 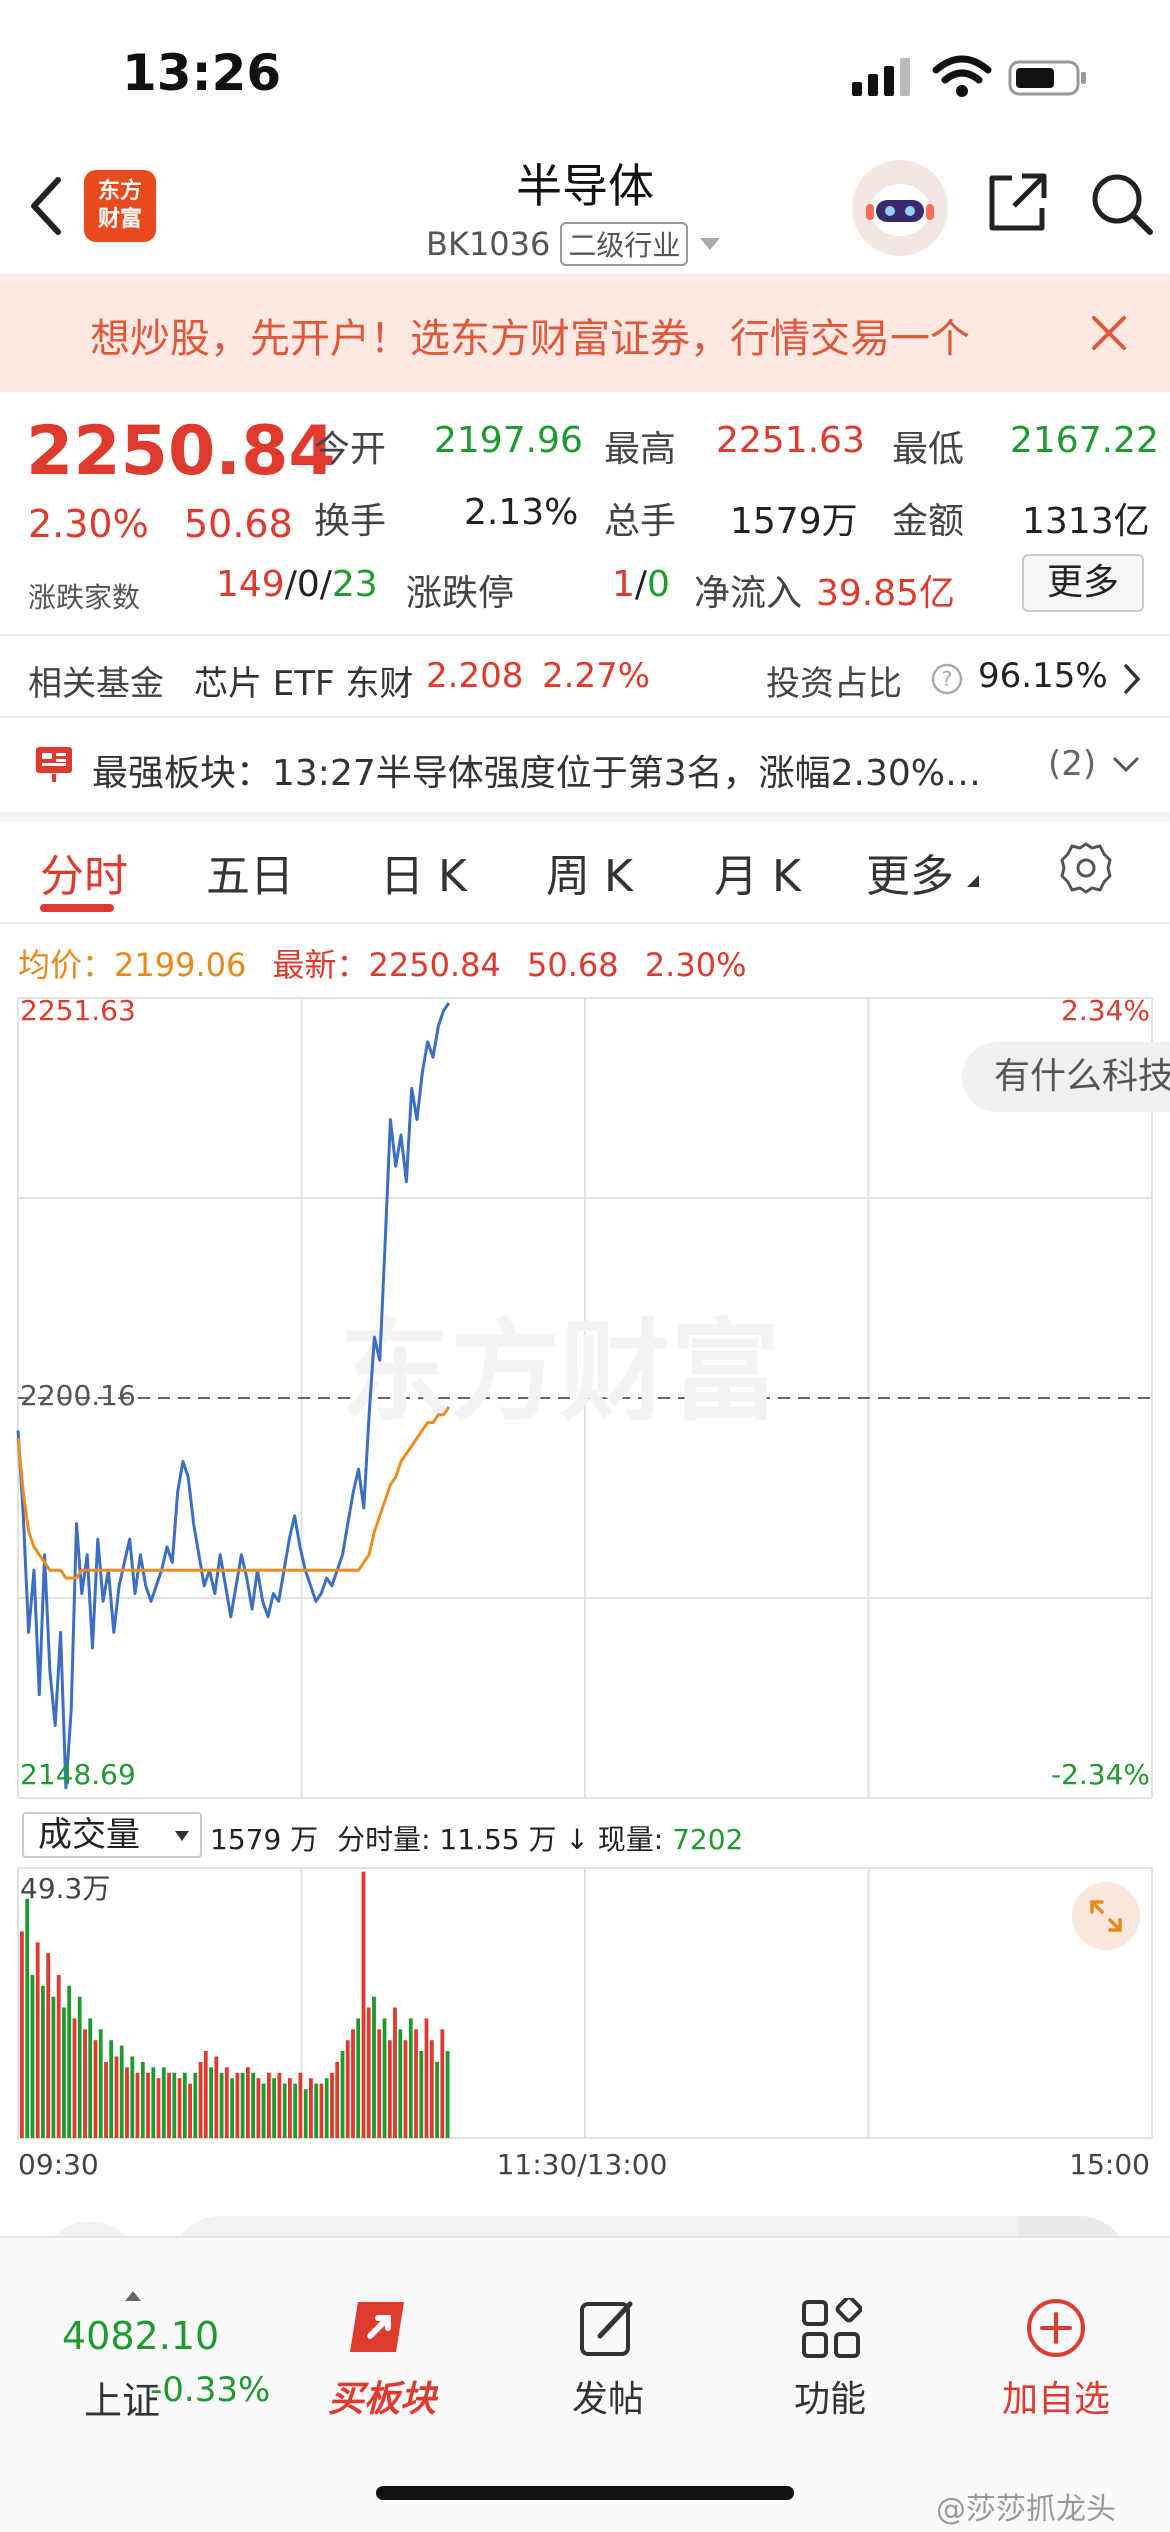 What do you see at coordinates (1017, 203) in the screenshot?
I see `share-icon` at bounding box center [1017, 203].